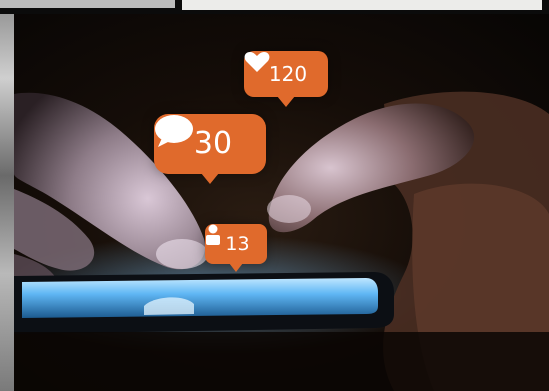 The image size is (549, 391). I want to click on comment-count: 30, so click(213, 143).